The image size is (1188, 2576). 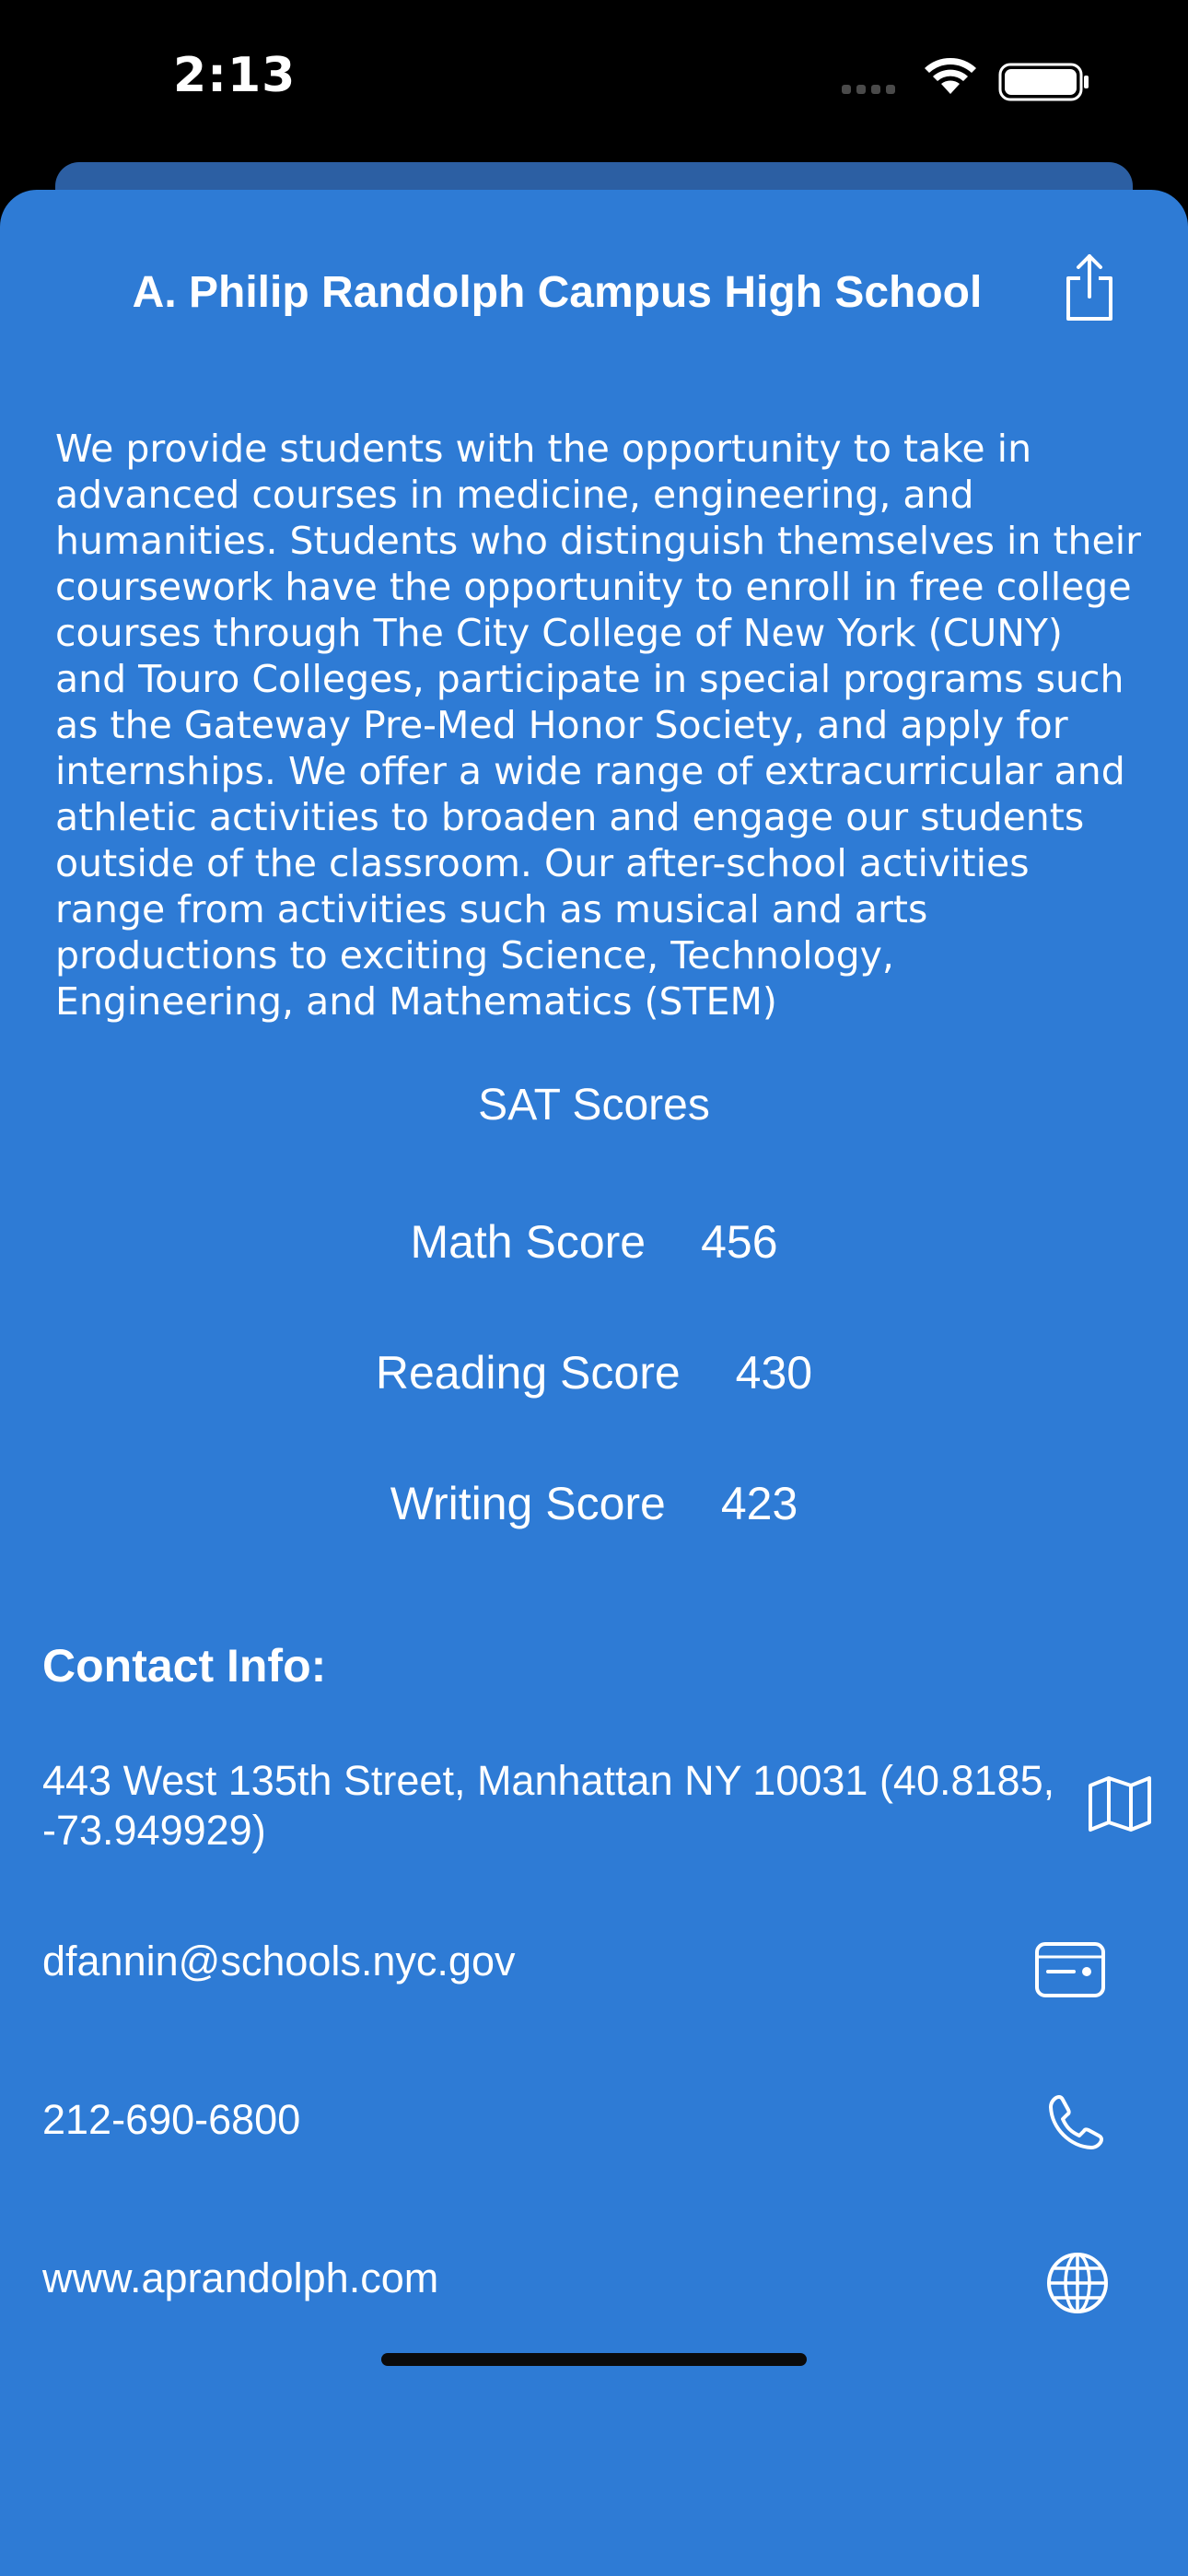 I want to click on contact-info-title: Contact Info:, so click(x=184, y=1666).